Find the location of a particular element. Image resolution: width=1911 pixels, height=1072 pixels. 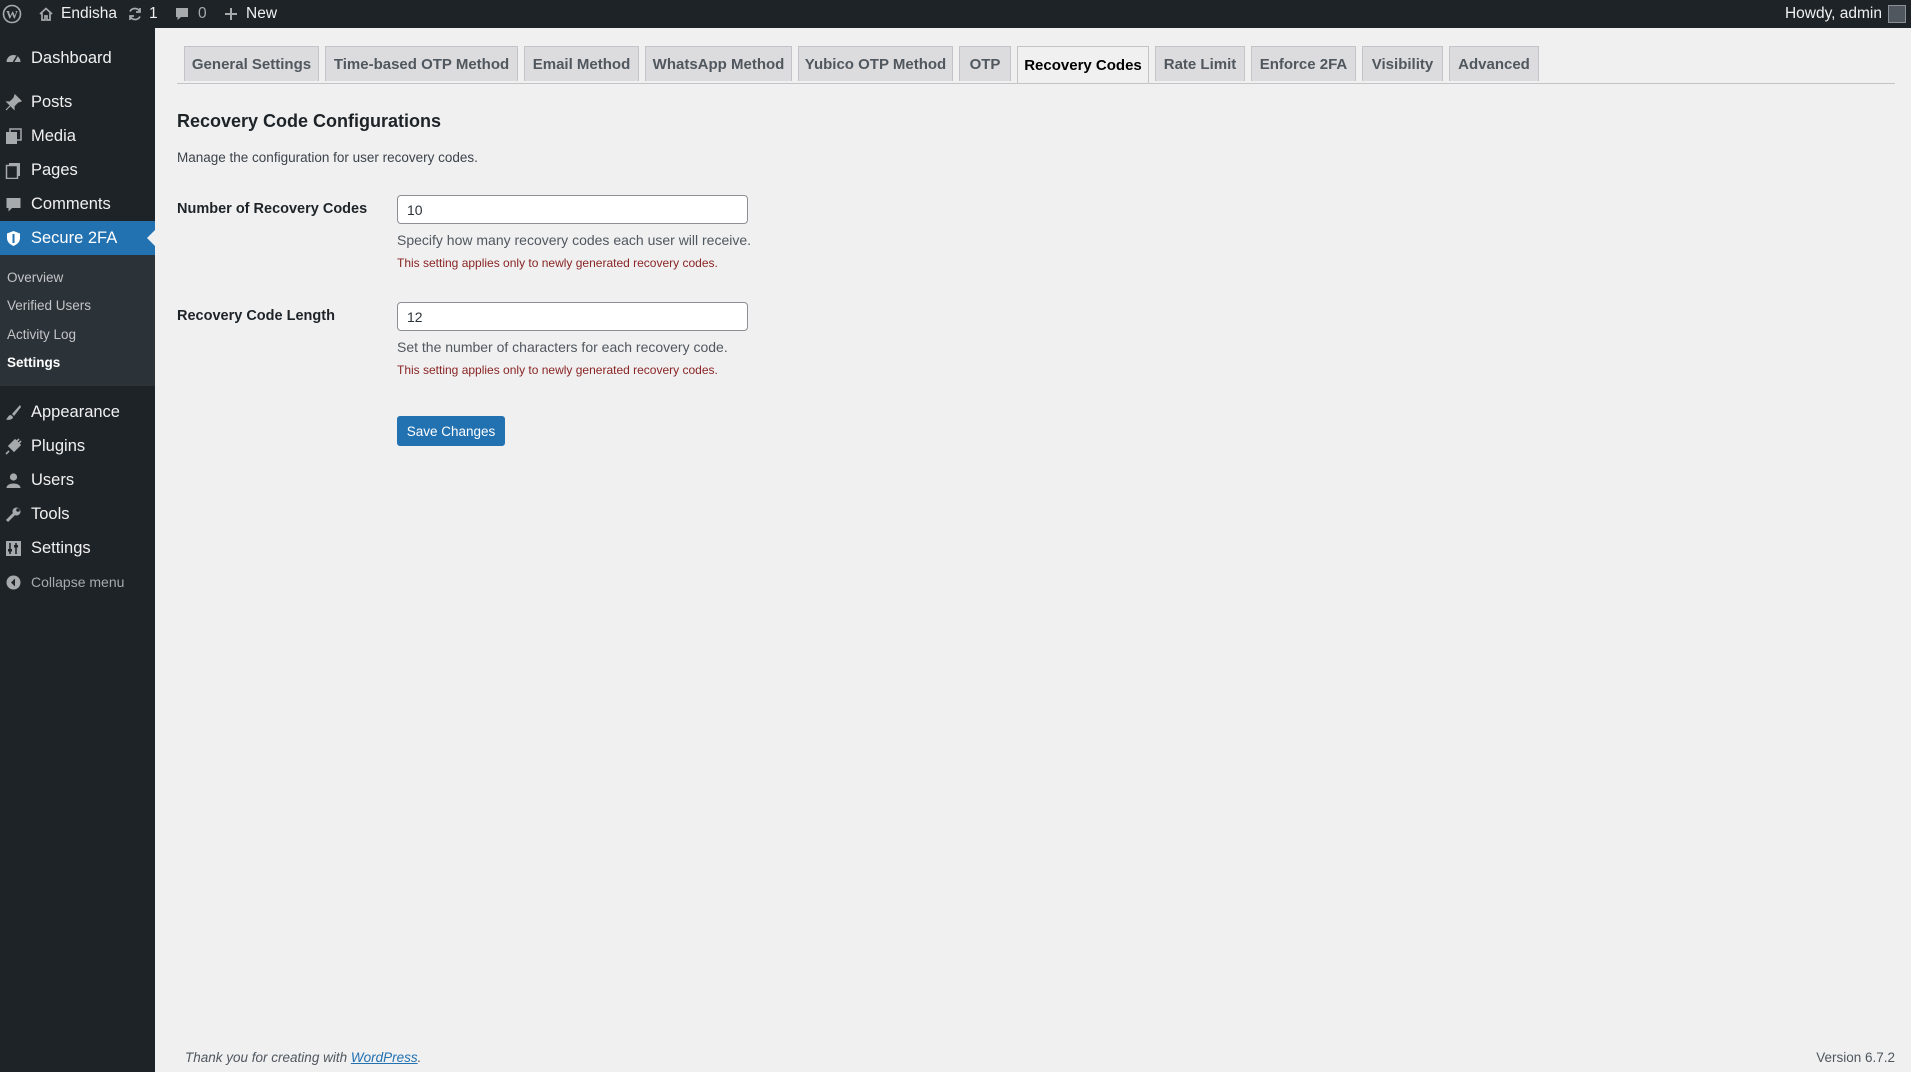

tab-visibility: Visibility is located at coordinates (1402, 63).